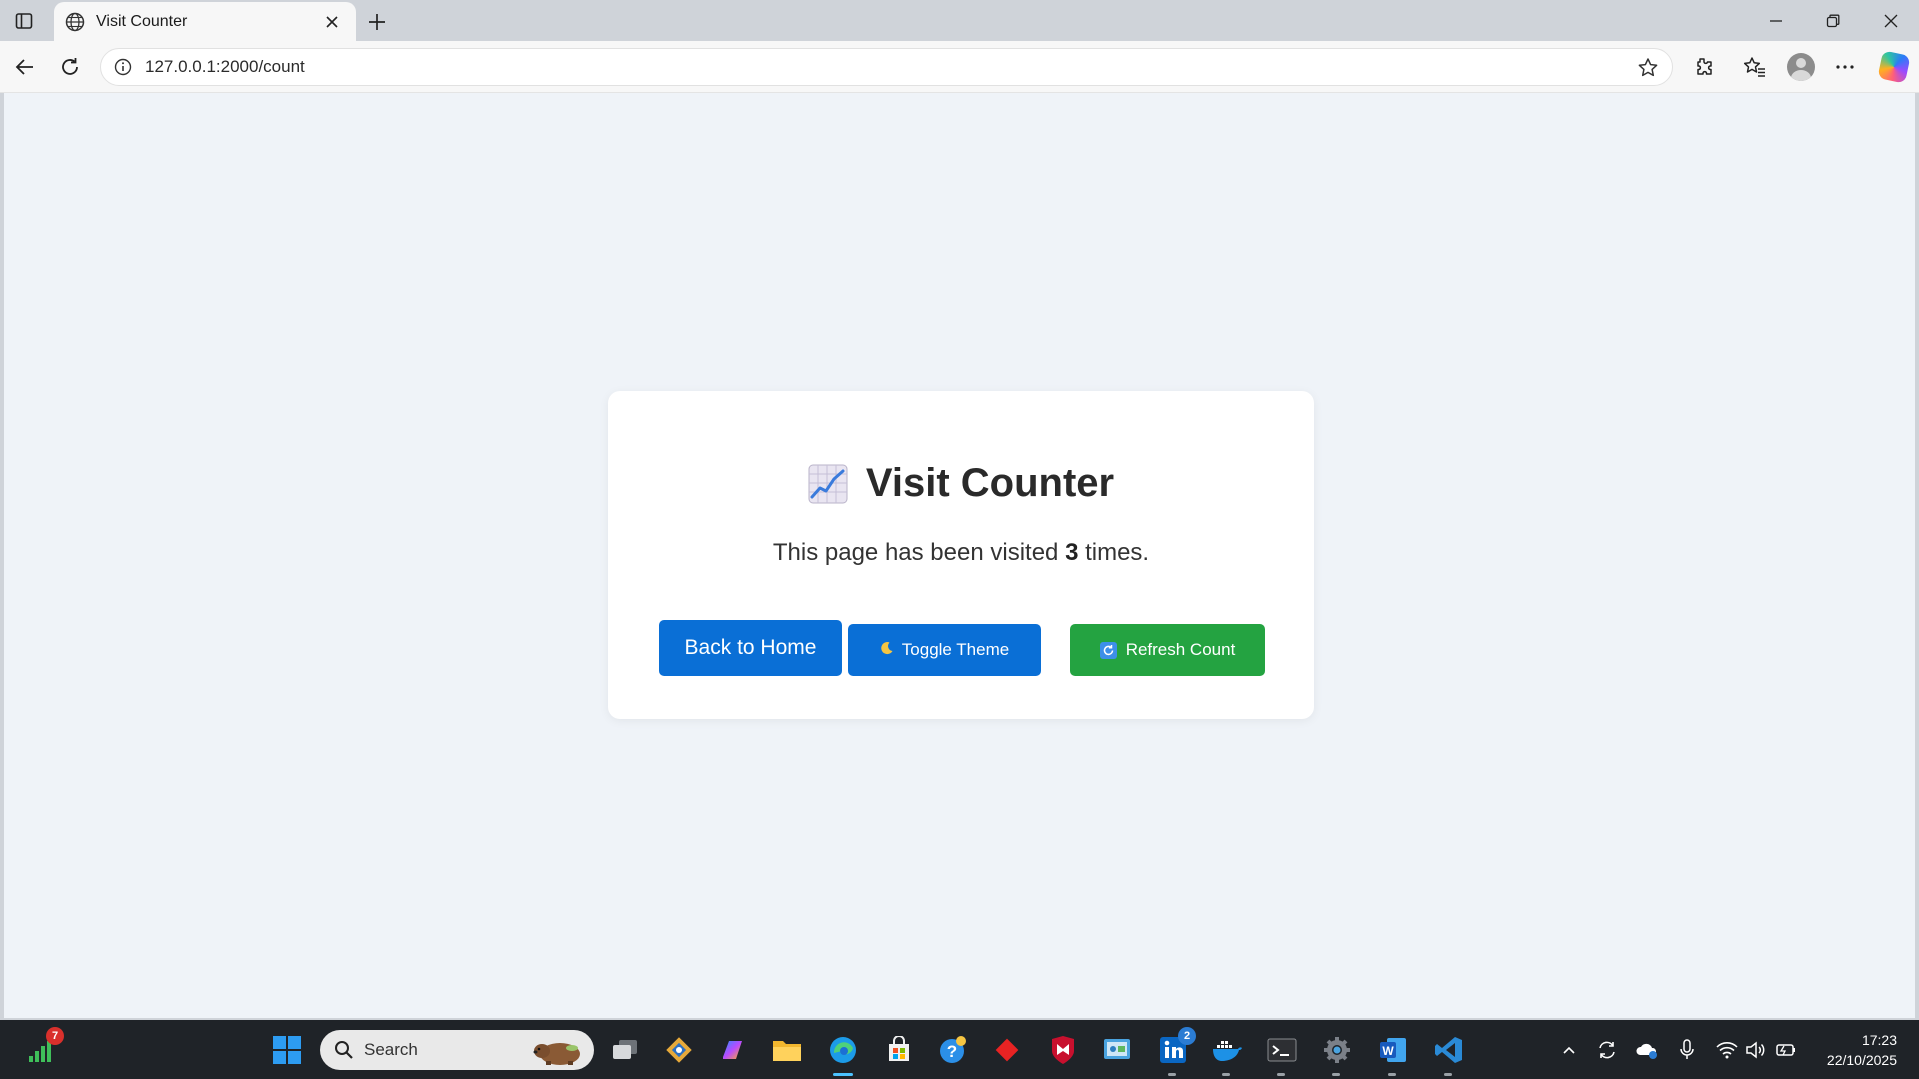  What do you see at coordinates (1180, 649) in the screenshot?
I see `refresh-count-label: Refresh Count` at bounding box center [1180, 649].